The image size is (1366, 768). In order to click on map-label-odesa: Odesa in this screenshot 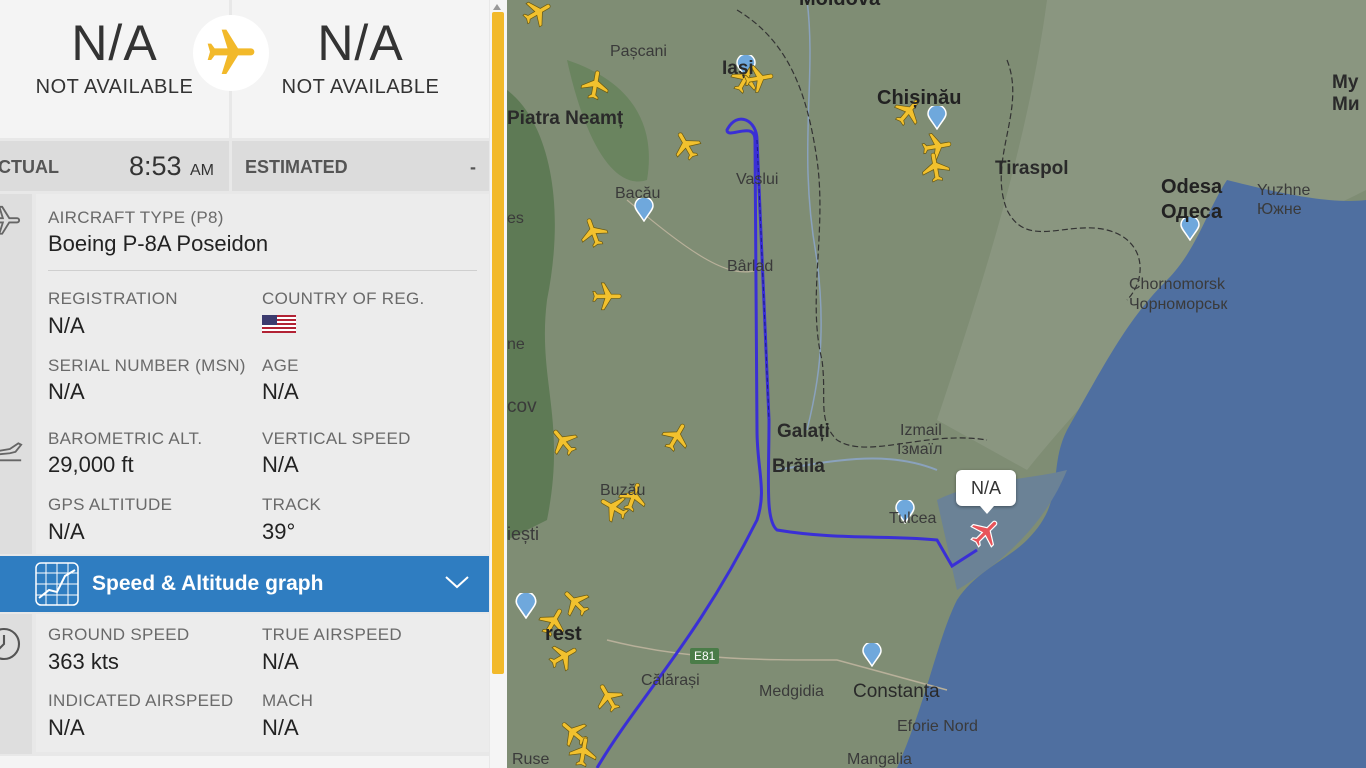, I will do `click(1192, 187)`.